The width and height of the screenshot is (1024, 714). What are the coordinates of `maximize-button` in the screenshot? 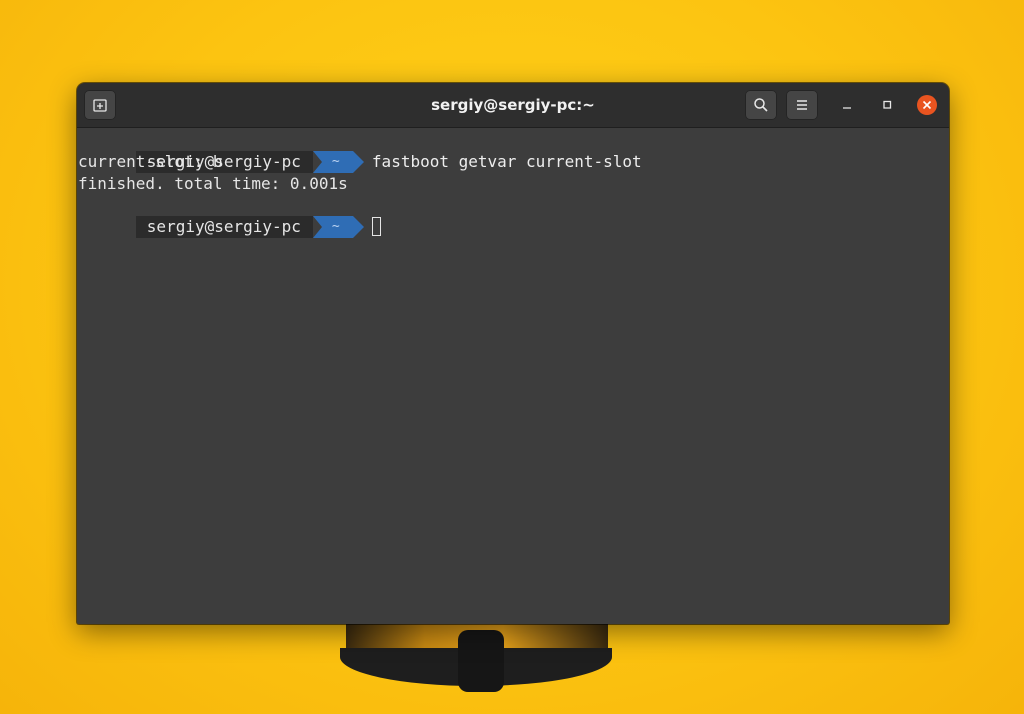 It's located at (887, 105).